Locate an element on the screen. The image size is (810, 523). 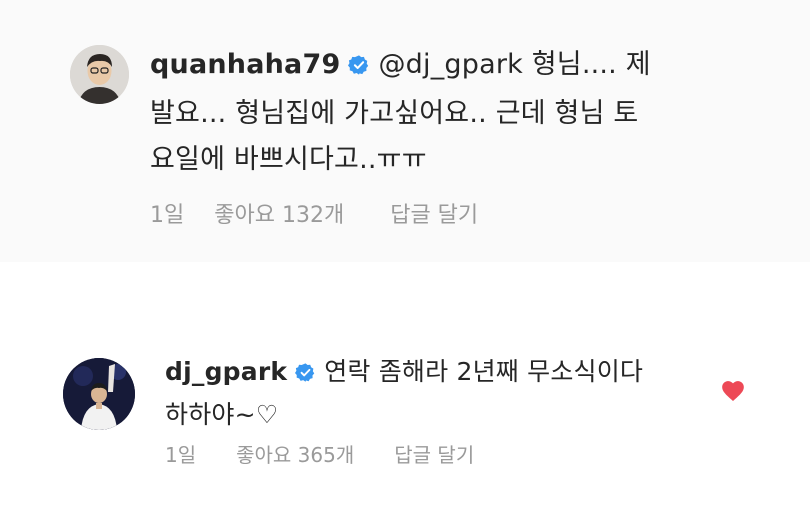
heart-icon is located at coordinates (733, 390).